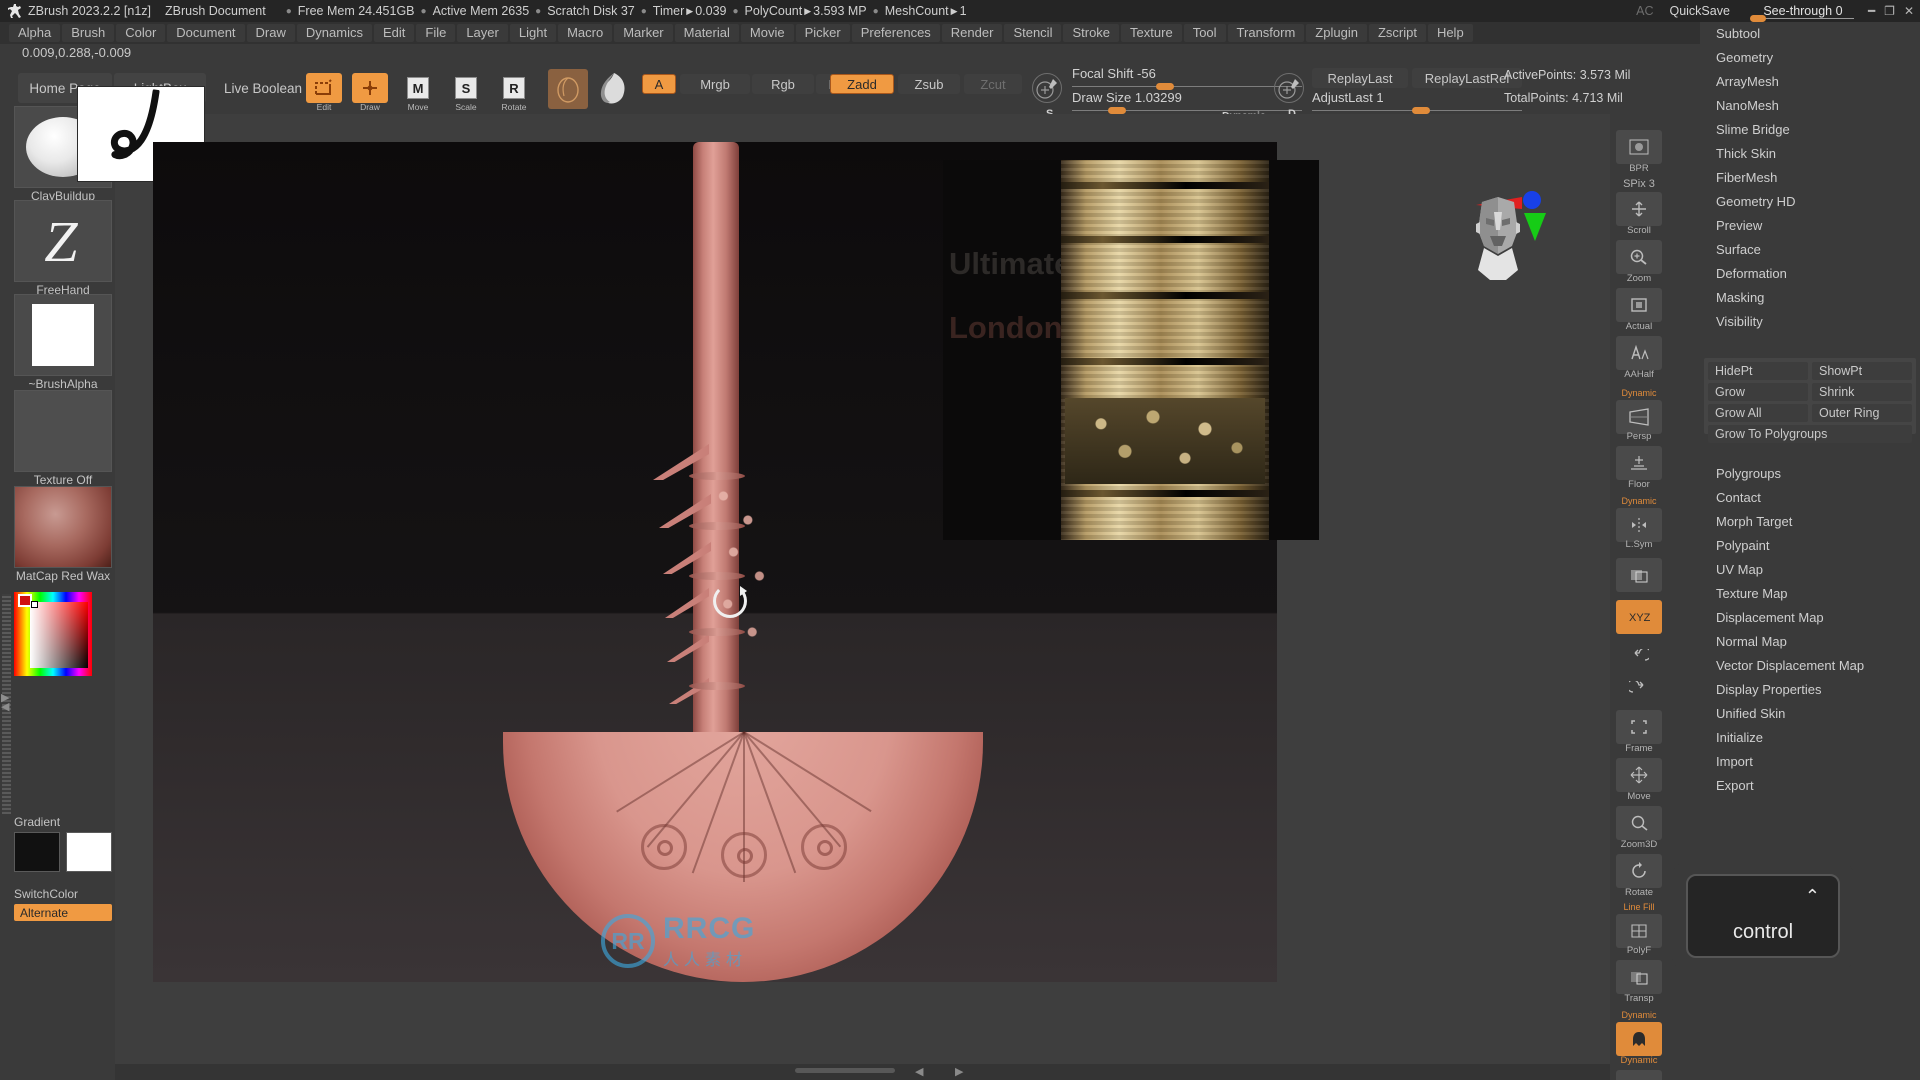 The width and height of the screenshot is (1920, 1080). Describe the element at coordinates (88, 33) in the screenshot. I see `menu-item-brush: Brush` at that location.